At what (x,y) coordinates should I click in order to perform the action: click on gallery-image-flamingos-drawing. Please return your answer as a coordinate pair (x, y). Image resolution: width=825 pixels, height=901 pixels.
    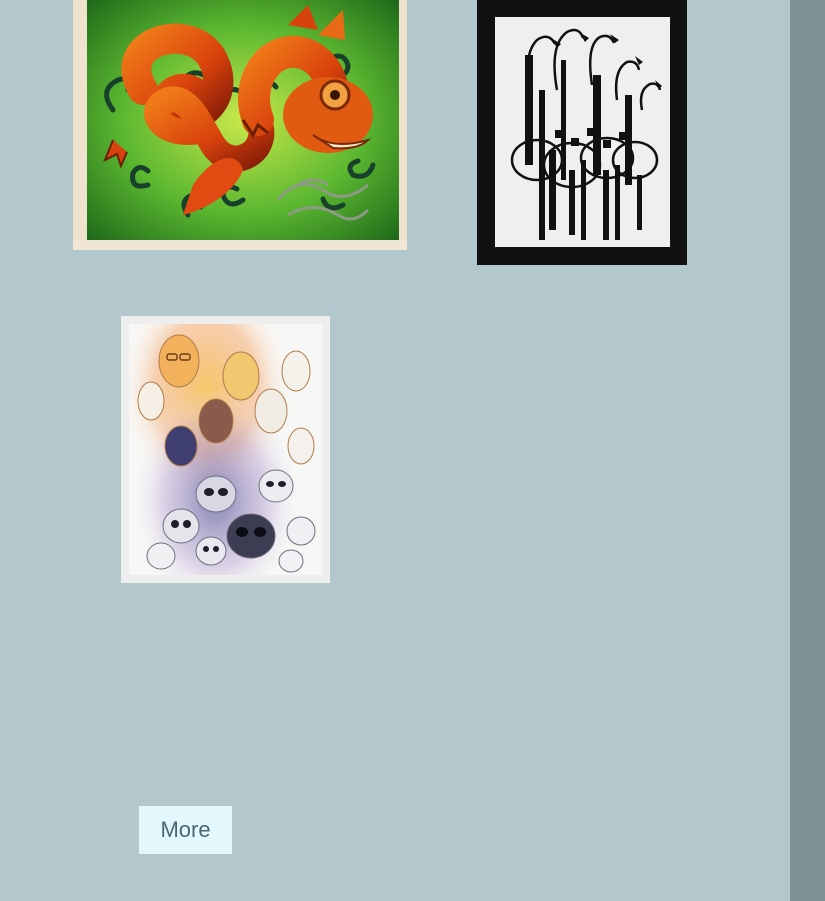
    Looking at the image, I should click on (582, 132).